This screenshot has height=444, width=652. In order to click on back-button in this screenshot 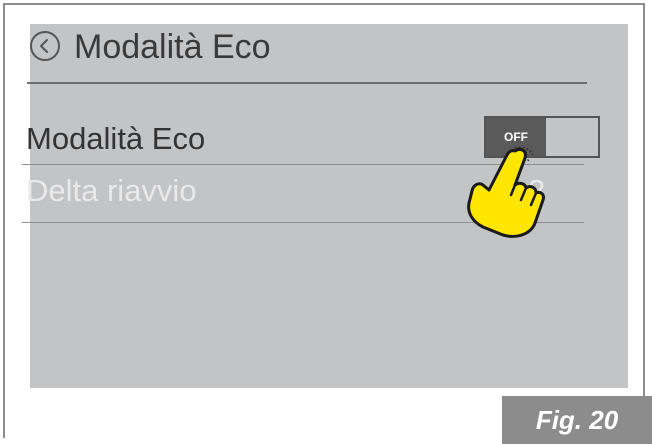, I will do `click(45, 46)`.